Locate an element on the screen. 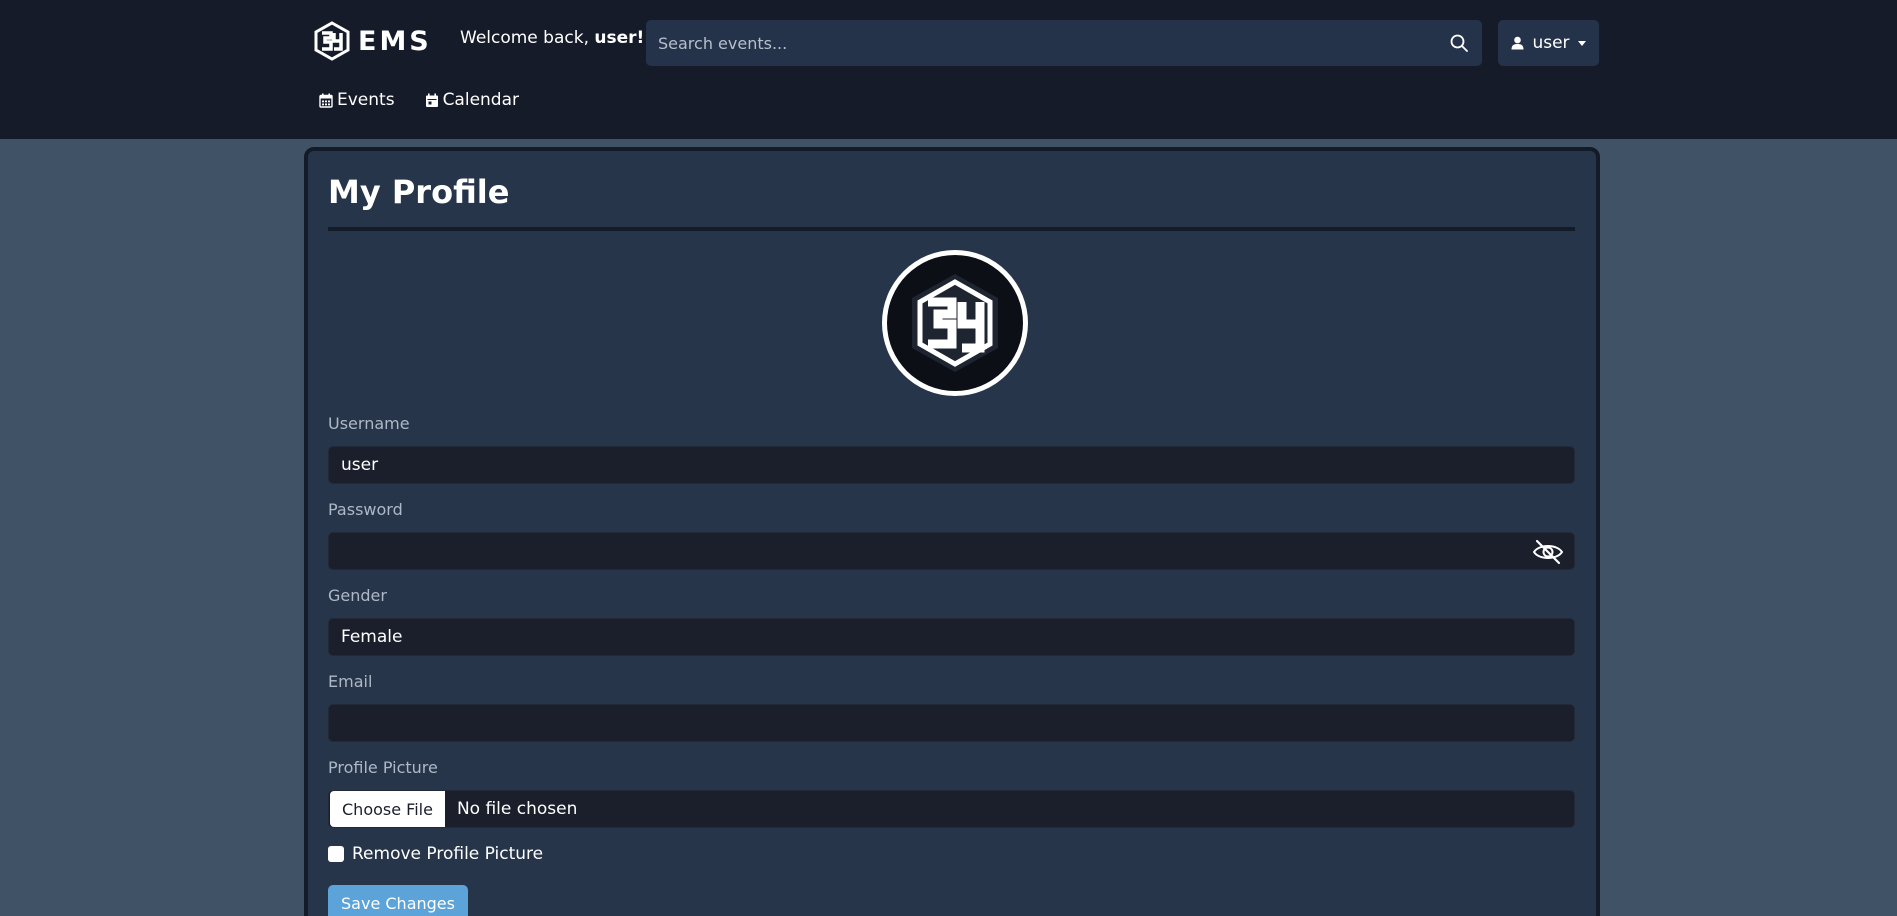  logo-icon is located at coordinates (332, 41).